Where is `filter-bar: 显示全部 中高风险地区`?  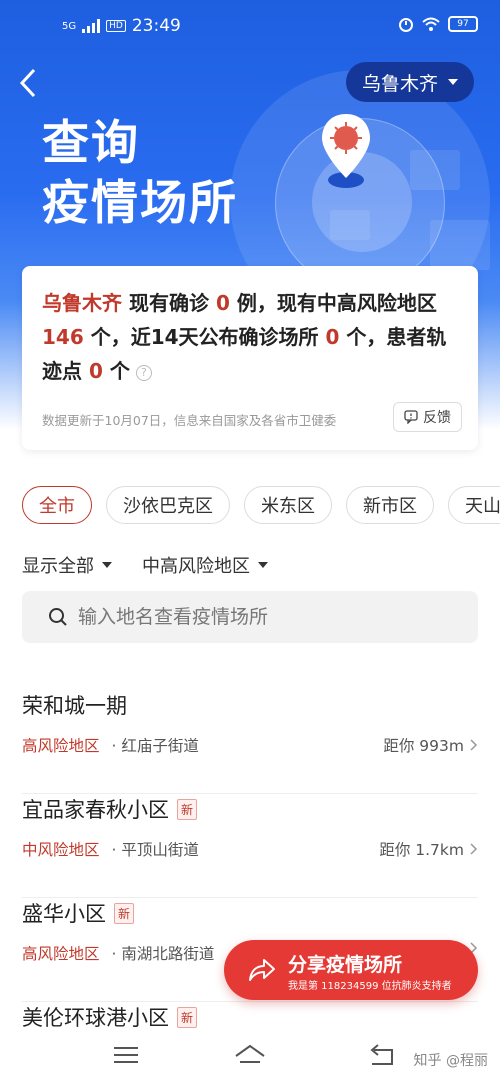
filter-bar: 显示全部 中高风险地区 is located at coordinates (145, 565).